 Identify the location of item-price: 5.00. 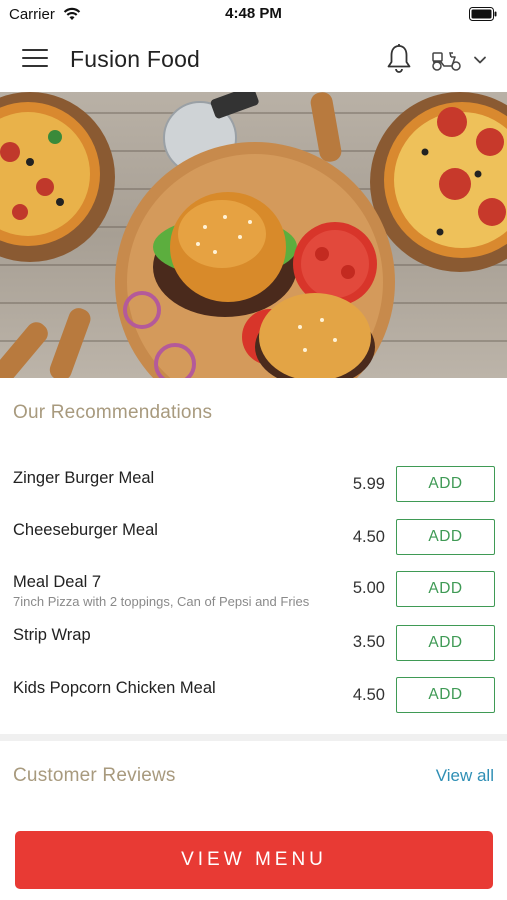
(368, 588).